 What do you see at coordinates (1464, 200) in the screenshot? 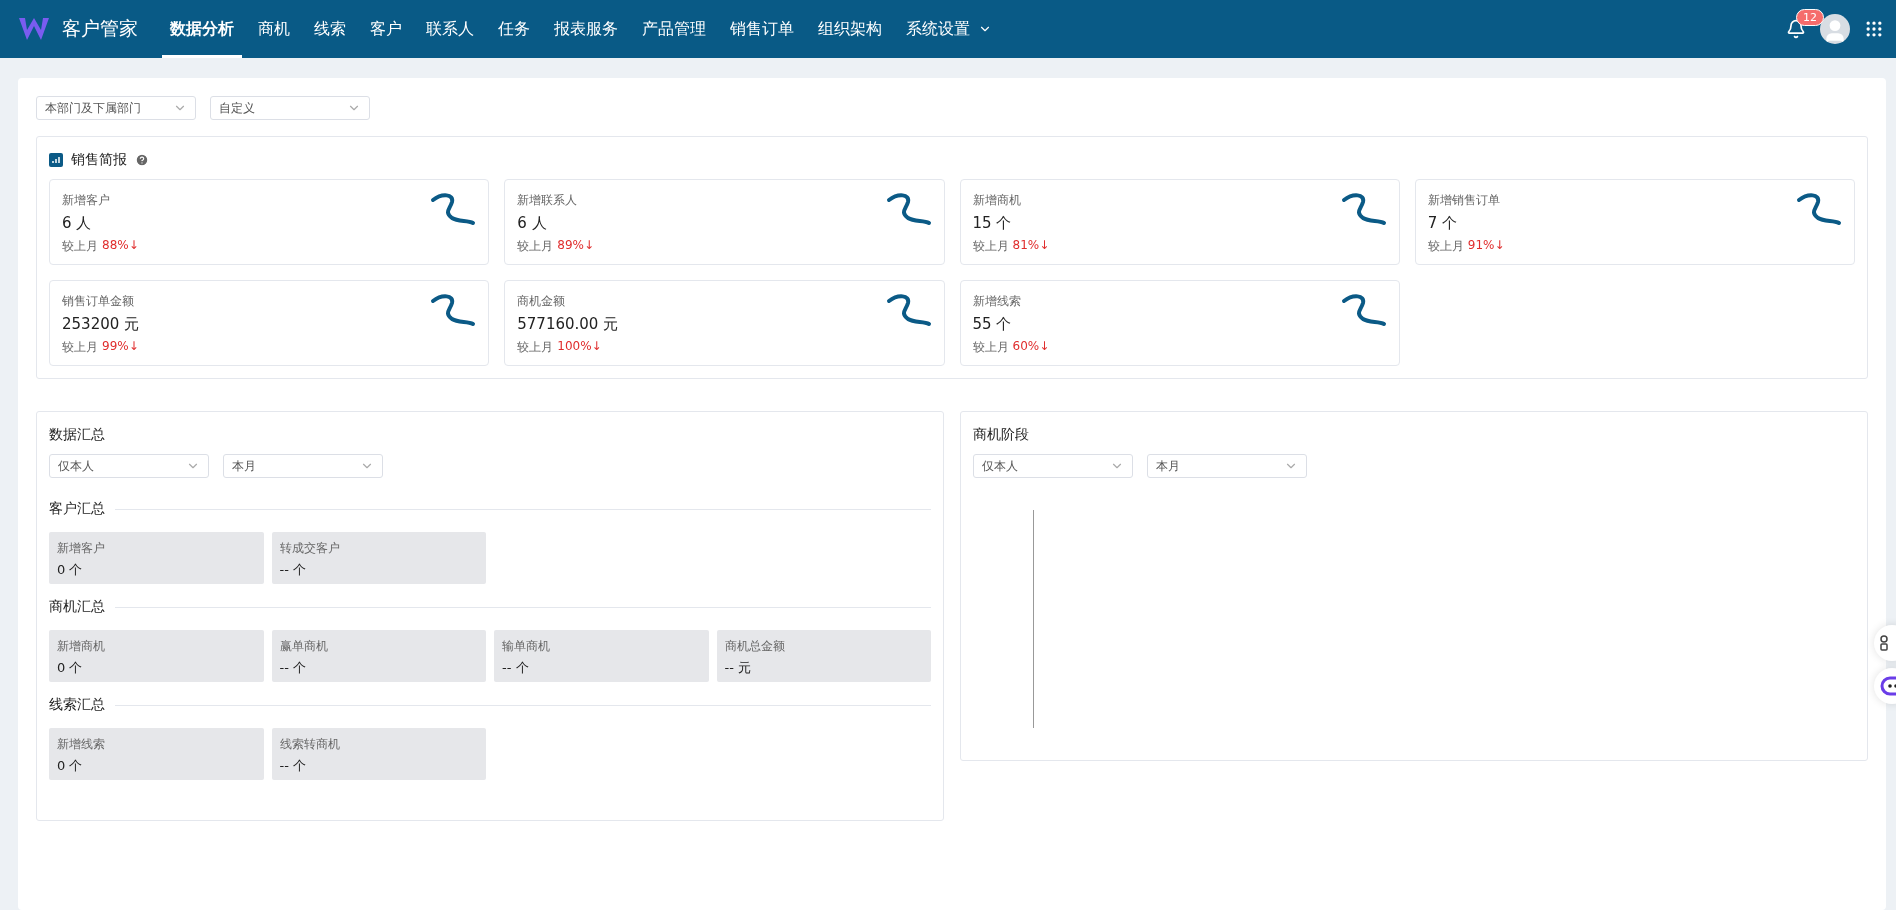
I see `stat-label: 新增销售订单` at bounding box center [1464, 200].